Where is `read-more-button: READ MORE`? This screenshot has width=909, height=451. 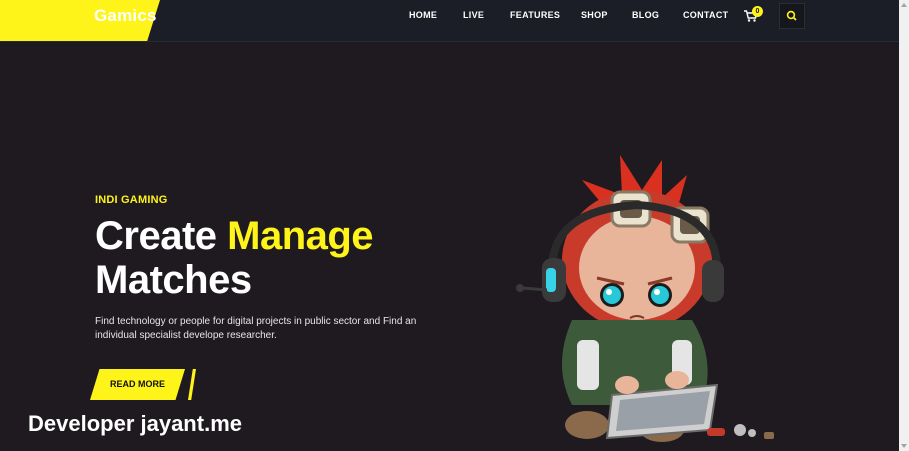
read-more-button: READ MORE is located at coordinates (137, 384).